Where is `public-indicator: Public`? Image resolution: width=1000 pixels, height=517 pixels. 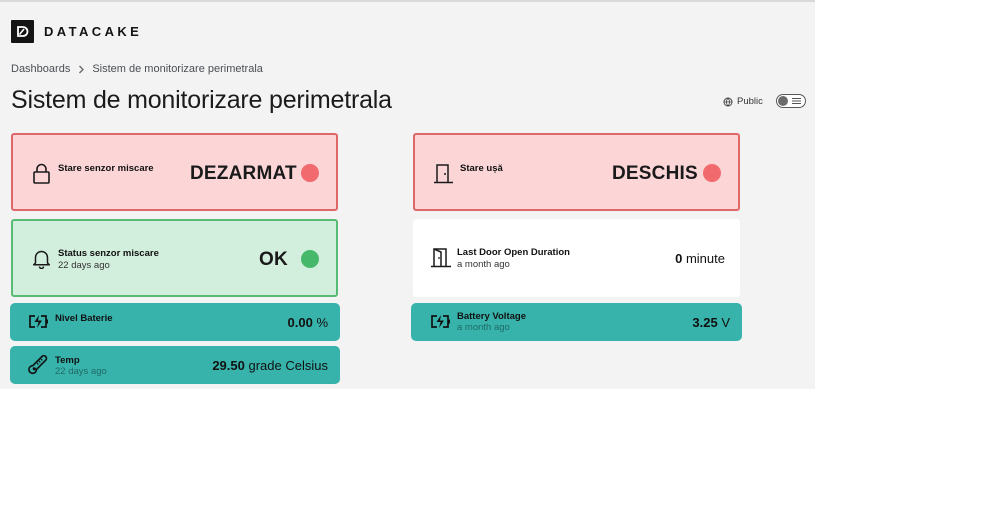
public-indicator: Public is located at coordinates (743, 101).